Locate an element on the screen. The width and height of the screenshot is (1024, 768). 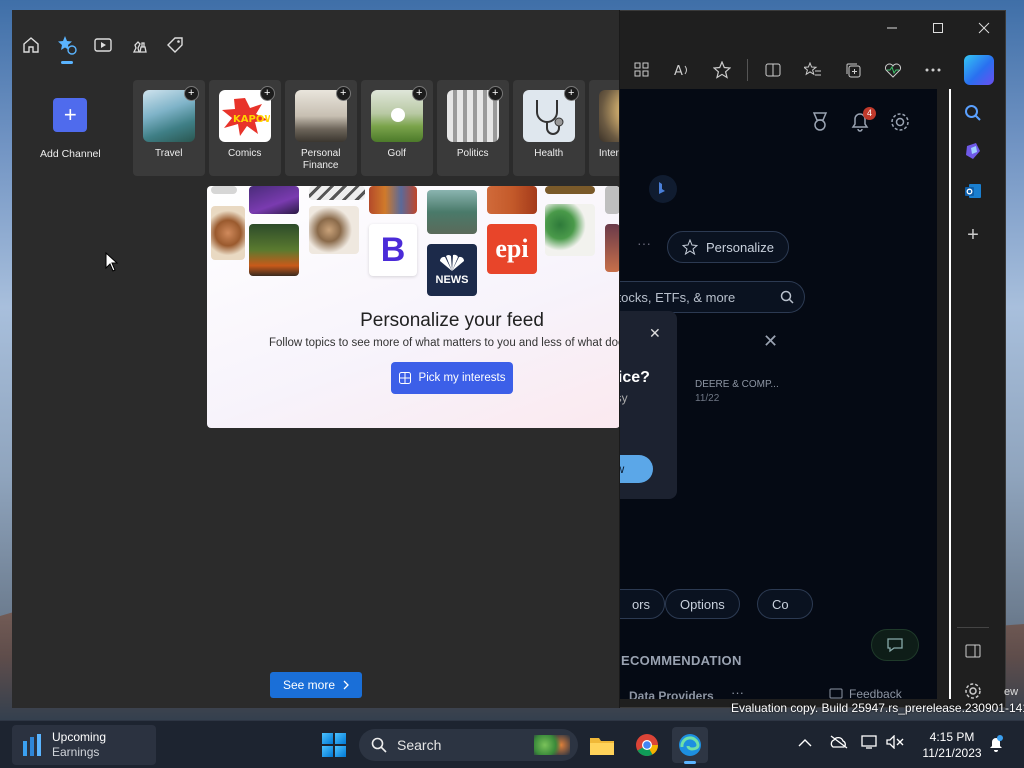
chip-label: ors is located at coordinates (640, 604).